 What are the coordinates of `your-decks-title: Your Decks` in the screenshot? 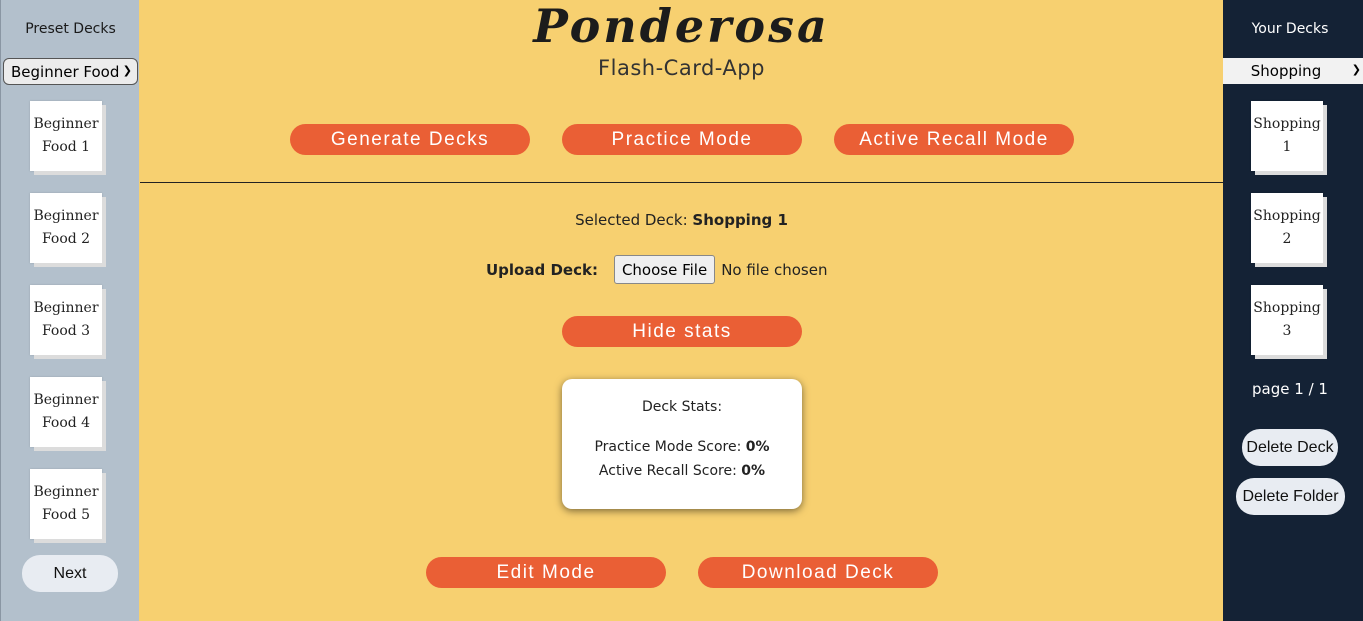 It's located at (1290, 29).